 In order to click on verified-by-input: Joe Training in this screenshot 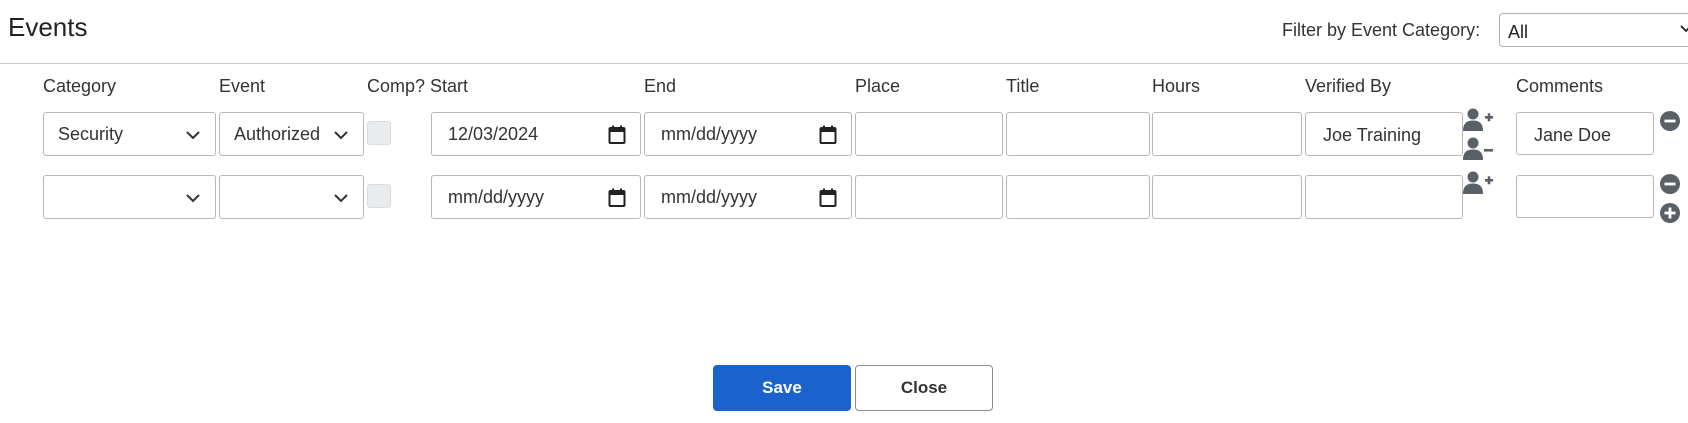, I will do `click(1384, 134)`.